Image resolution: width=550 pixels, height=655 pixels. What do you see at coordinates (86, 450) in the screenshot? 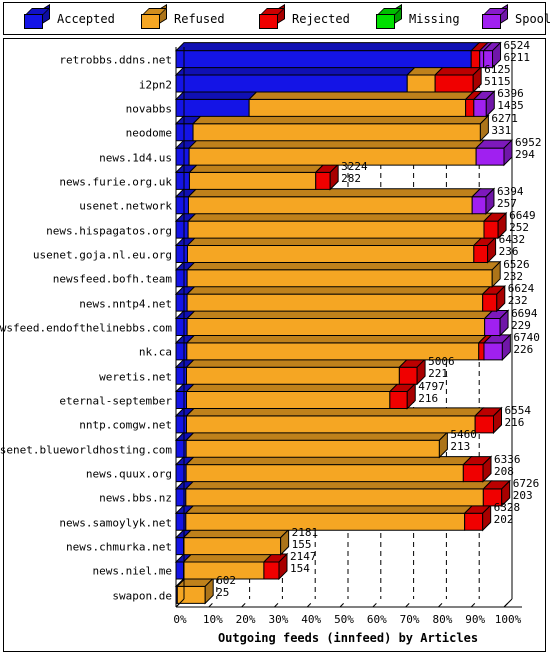
I see `y-axis-label: usenet.blueworldhosting.com` at bounding box center [86, 450].